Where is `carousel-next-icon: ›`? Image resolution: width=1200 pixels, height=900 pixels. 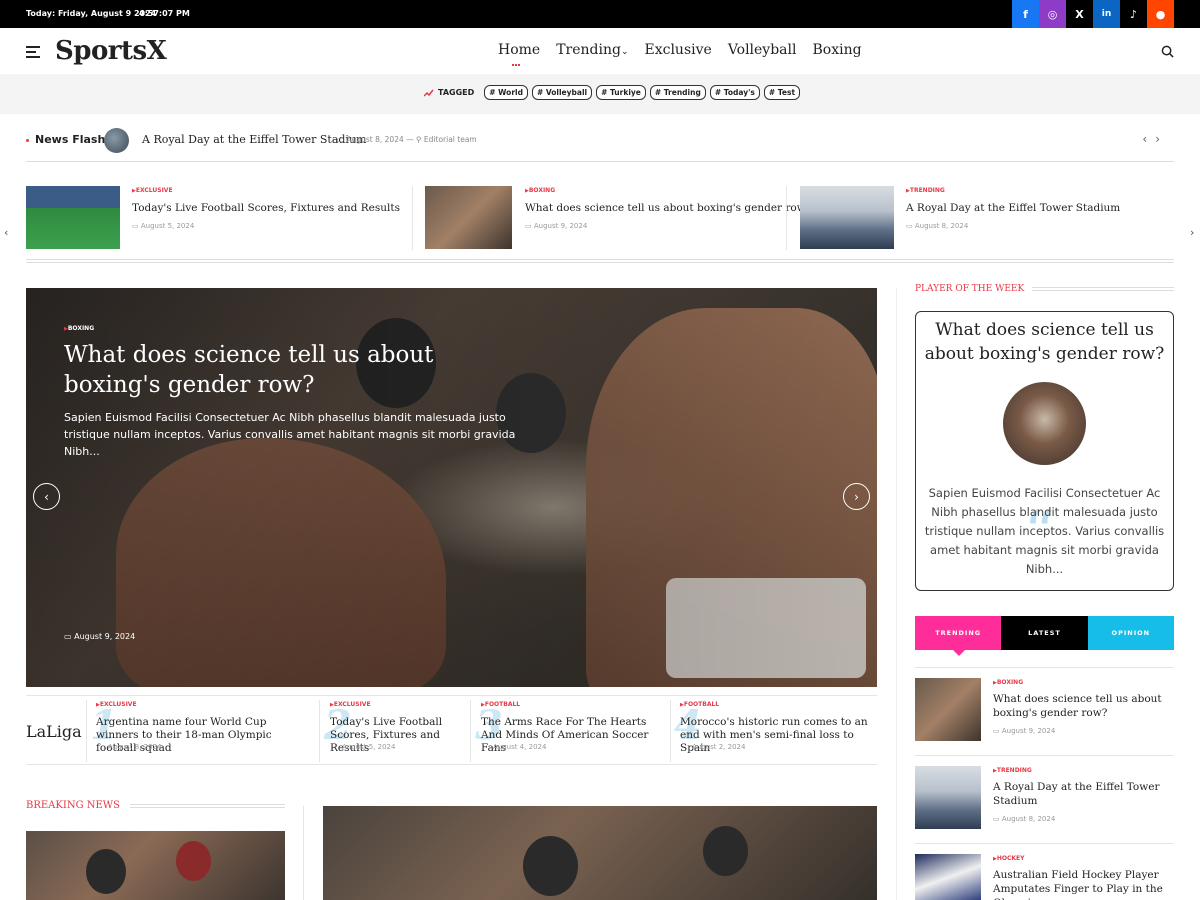
carousel-next-icon: › is located at coordinates (1192, 232).